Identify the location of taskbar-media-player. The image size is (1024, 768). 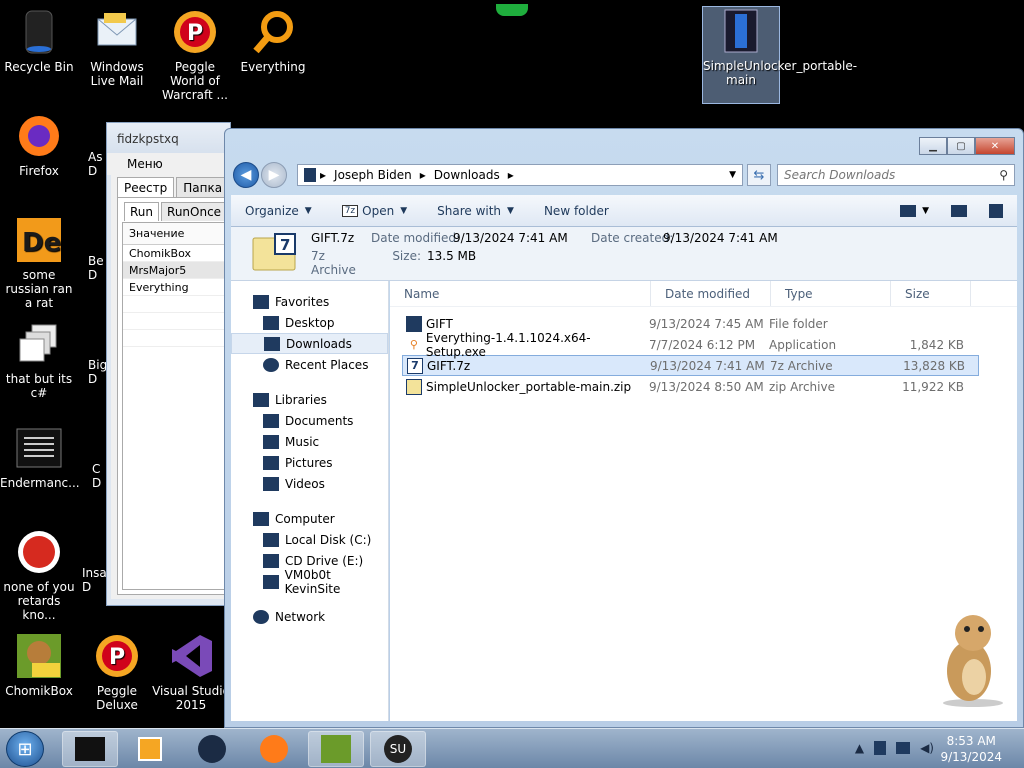
(150, 749).